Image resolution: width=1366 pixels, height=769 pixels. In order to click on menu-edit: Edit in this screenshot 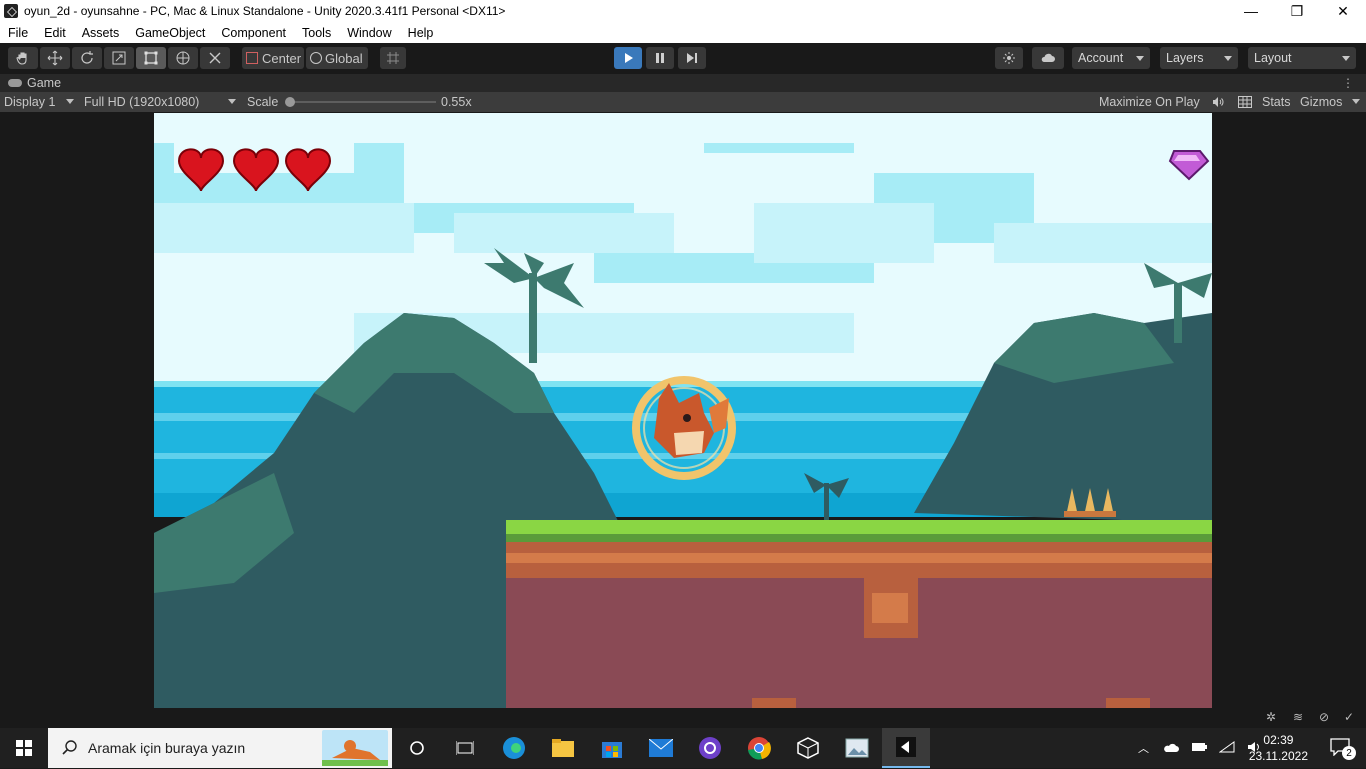, I will do `click(55, 33)`.